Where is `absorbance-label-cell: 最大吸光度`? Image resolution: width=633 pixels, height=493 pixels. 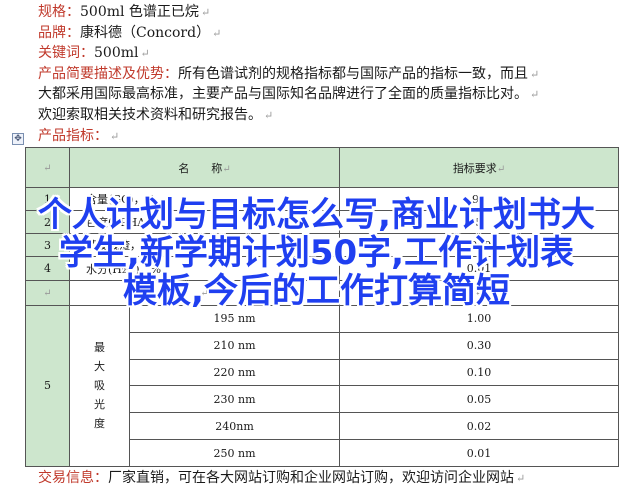
absorbance-label-cell: 最大吸光度 is located at coordinates (99, 386).